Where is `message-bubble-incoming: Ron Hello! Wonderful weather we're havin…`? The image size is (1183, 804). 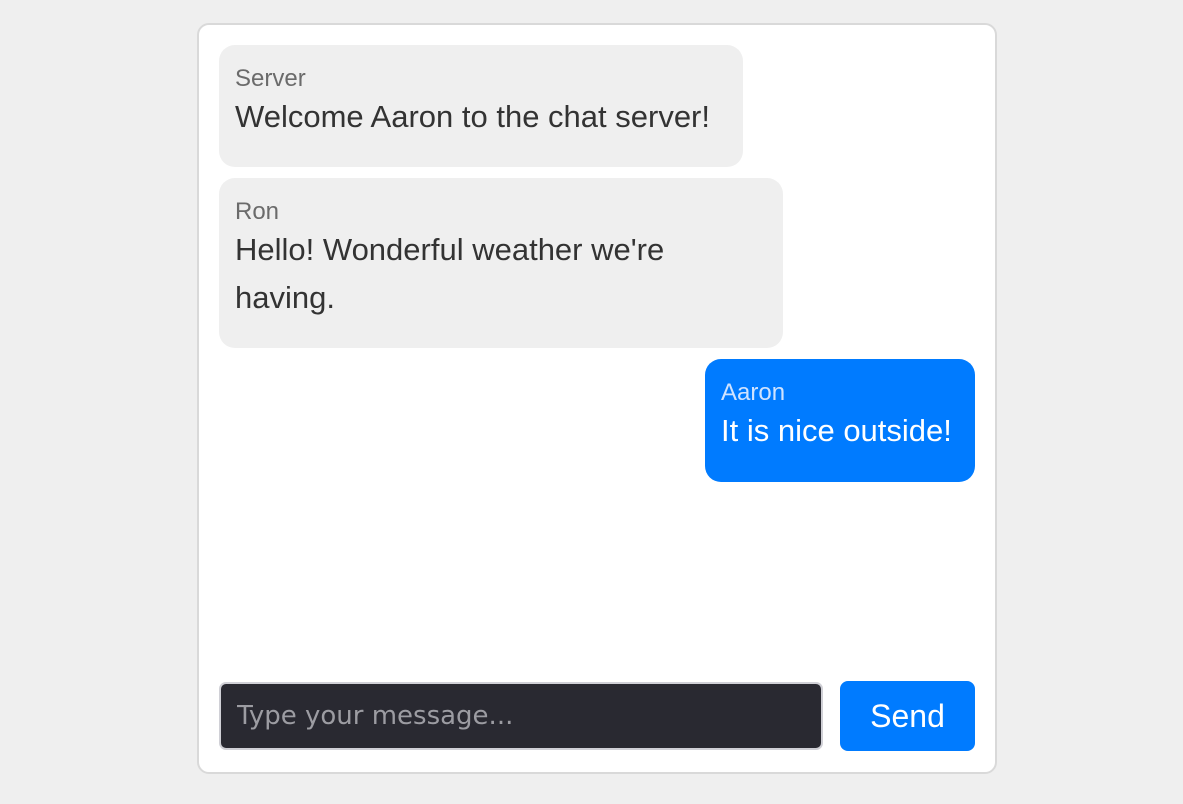 message-bubble-incoming: Ron Hello! Wonderful weather we're havin… is located at coordinates (501, 263).